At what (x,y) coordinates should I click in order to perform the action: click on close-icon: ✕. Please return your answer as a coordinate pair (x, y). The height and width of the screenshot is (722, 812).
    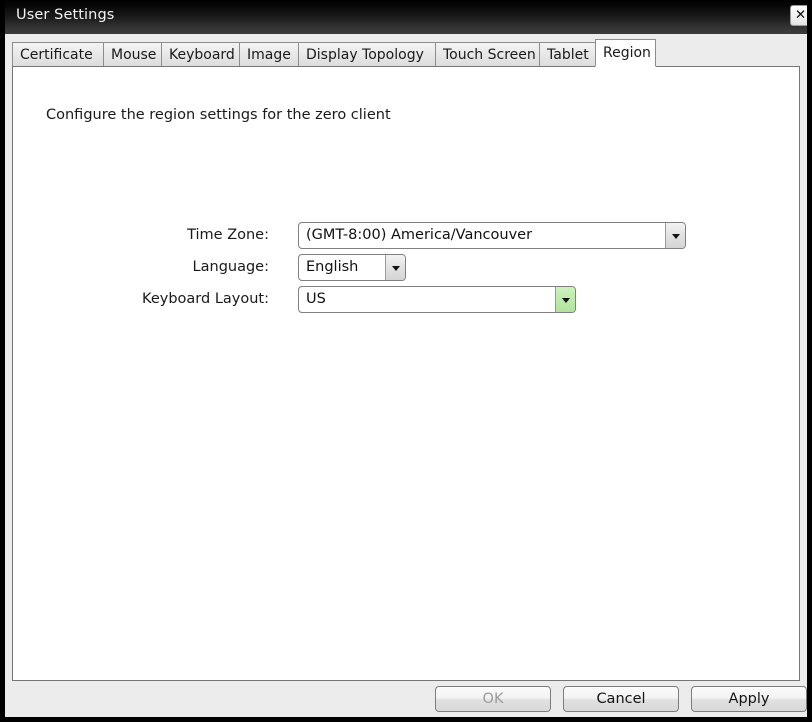
    Looking at the image, I should click on (800, 15).